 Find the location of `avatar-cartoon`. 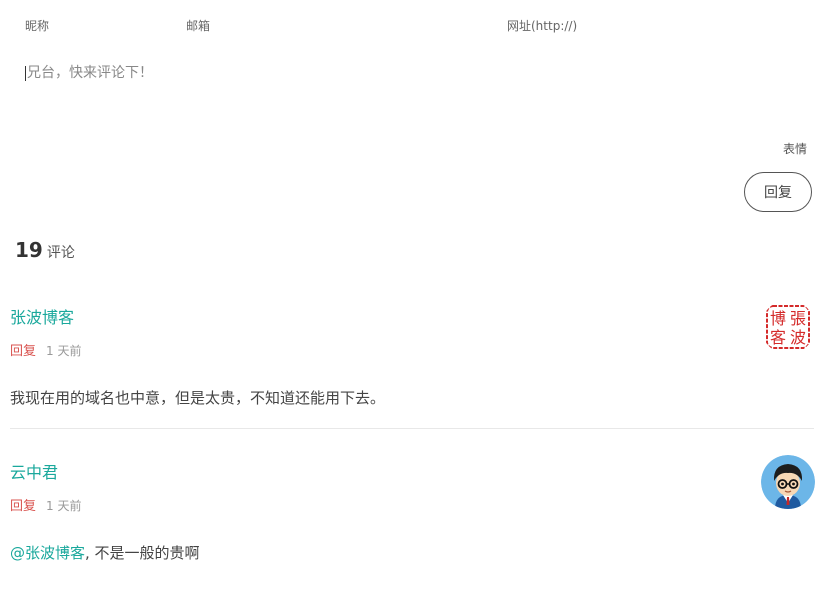

avatar-cartoon is located at coordinates (788, 482).